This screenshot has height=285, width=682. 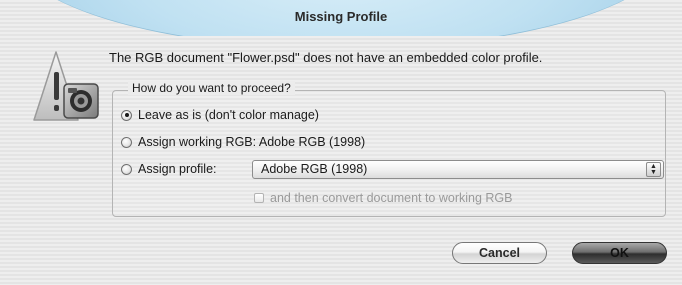 What do you see at coordinates (619, 253) in the screenshot?
I see `ok-button: OK` at bounding box center [619, 253].